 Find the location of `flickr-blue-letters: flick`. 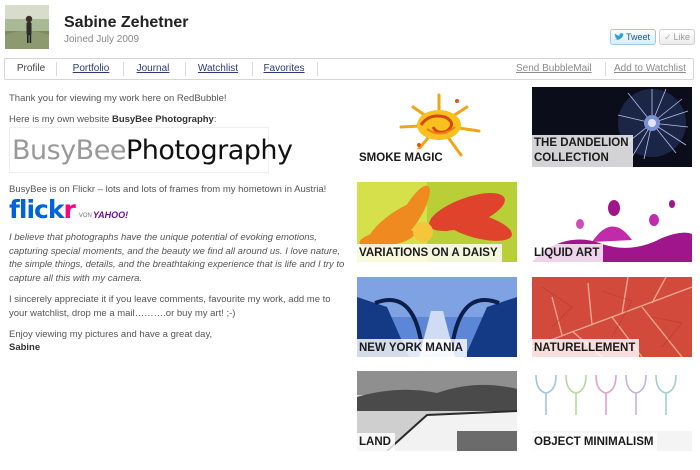

flickr-blue-letters: flick is located at coordinates (36, 209).